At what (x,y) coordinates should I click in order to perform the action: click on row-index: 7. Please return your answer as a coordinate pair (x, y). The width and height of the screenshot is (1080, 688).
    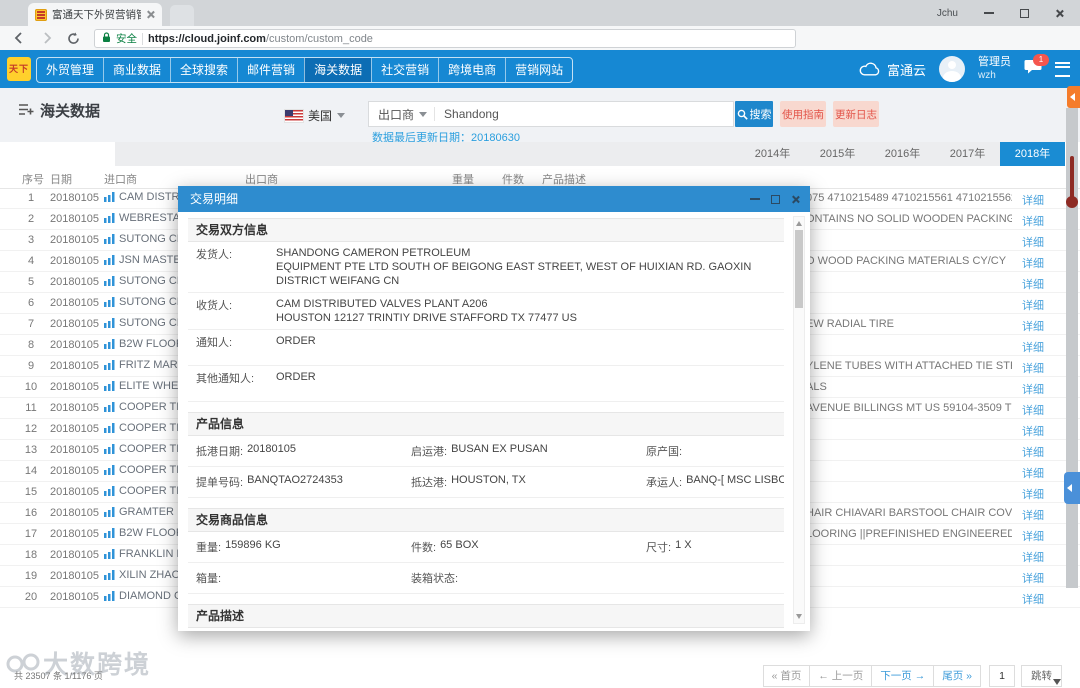
    Looking at the image, I should click on (31, 324).